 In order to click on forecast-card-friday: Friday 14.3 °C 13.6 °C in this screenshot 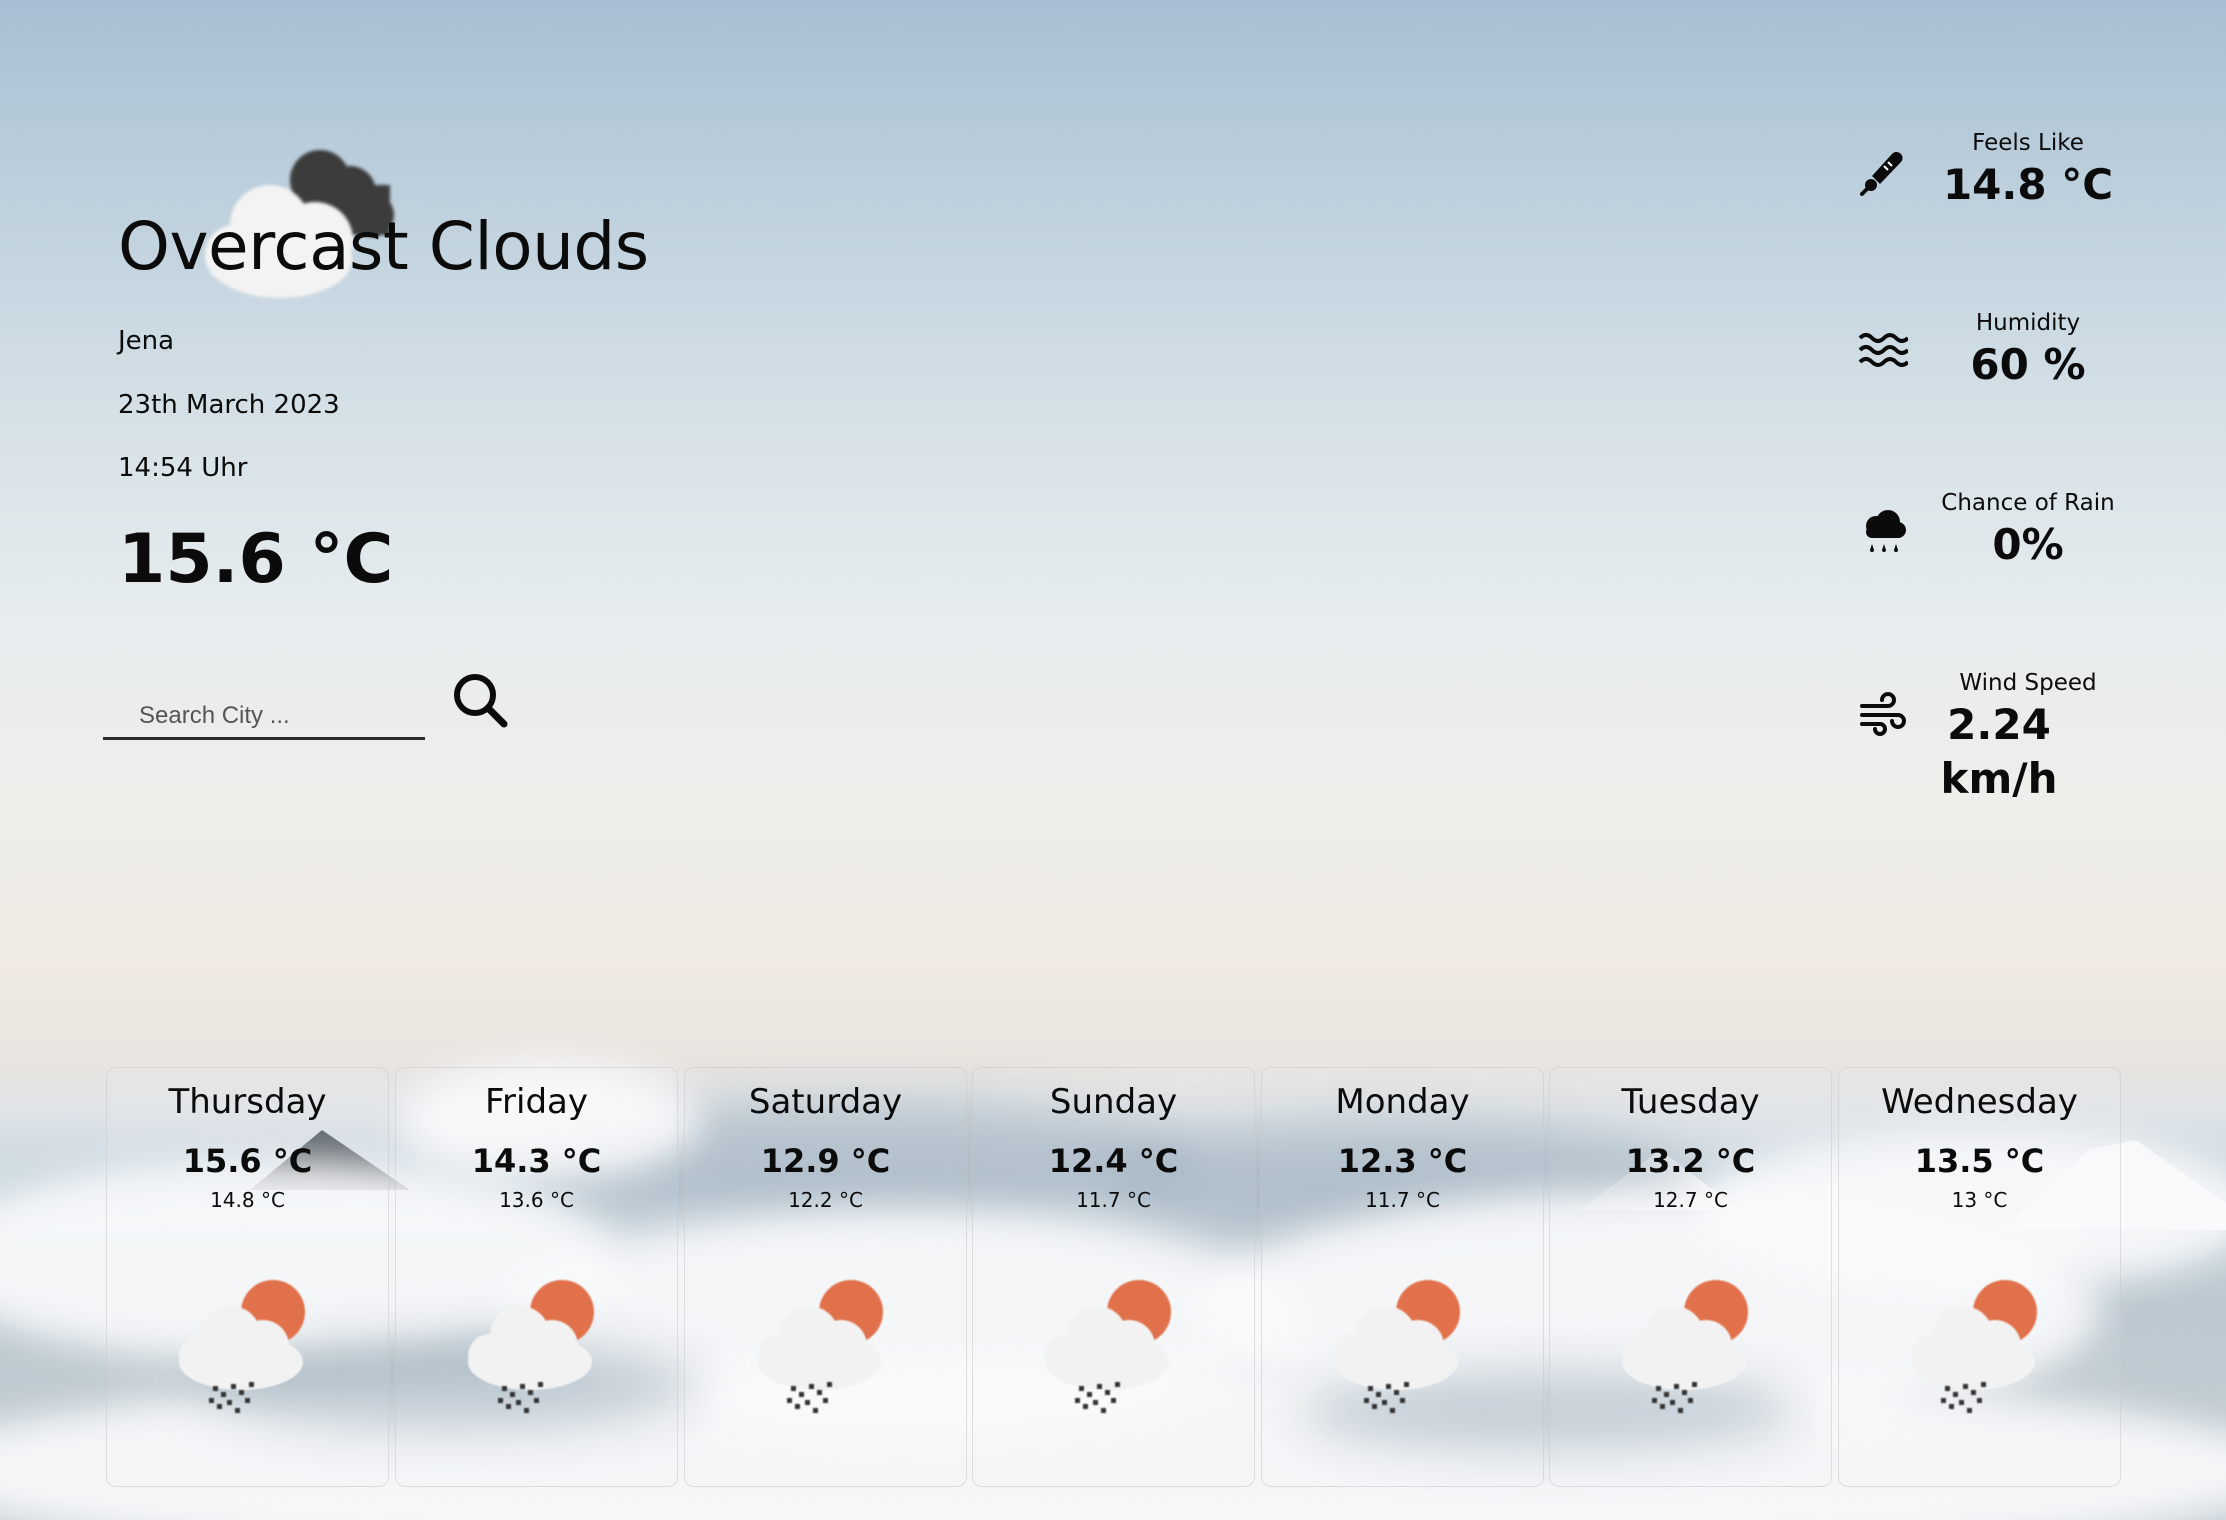, I will do `click(536, 1277)`.